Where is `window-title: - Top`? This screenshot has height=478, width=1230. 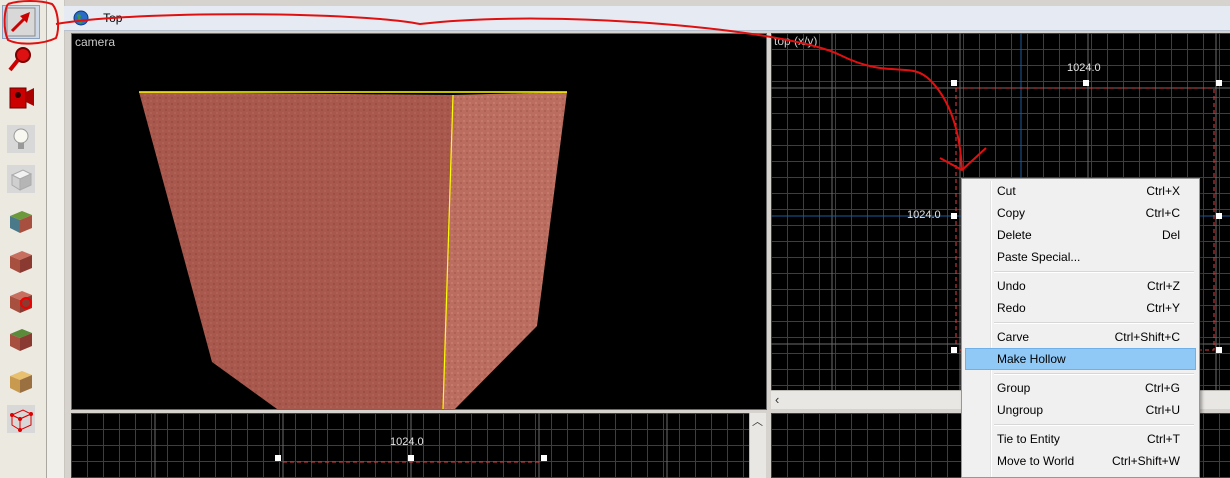 window-title: - Top is located at coordinates (109, 18).